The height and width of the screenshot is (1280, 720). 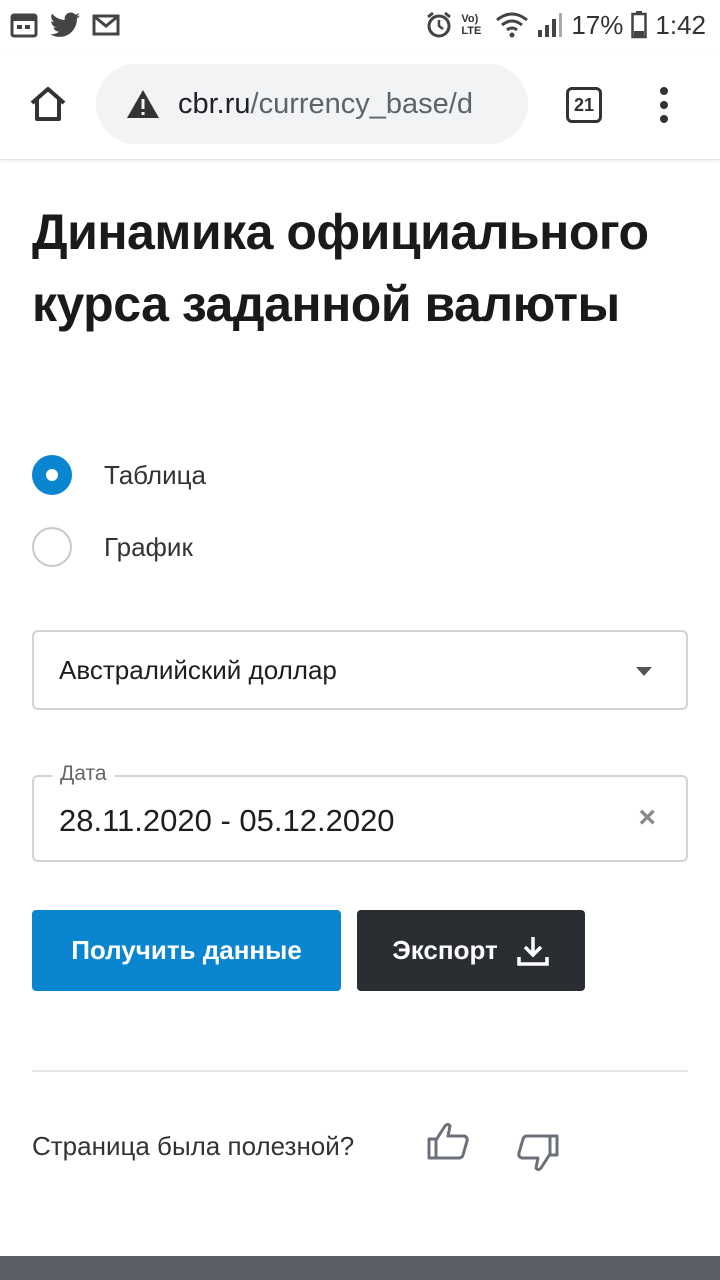 I want to click on footer-strip, so click(x=360, y=1268).